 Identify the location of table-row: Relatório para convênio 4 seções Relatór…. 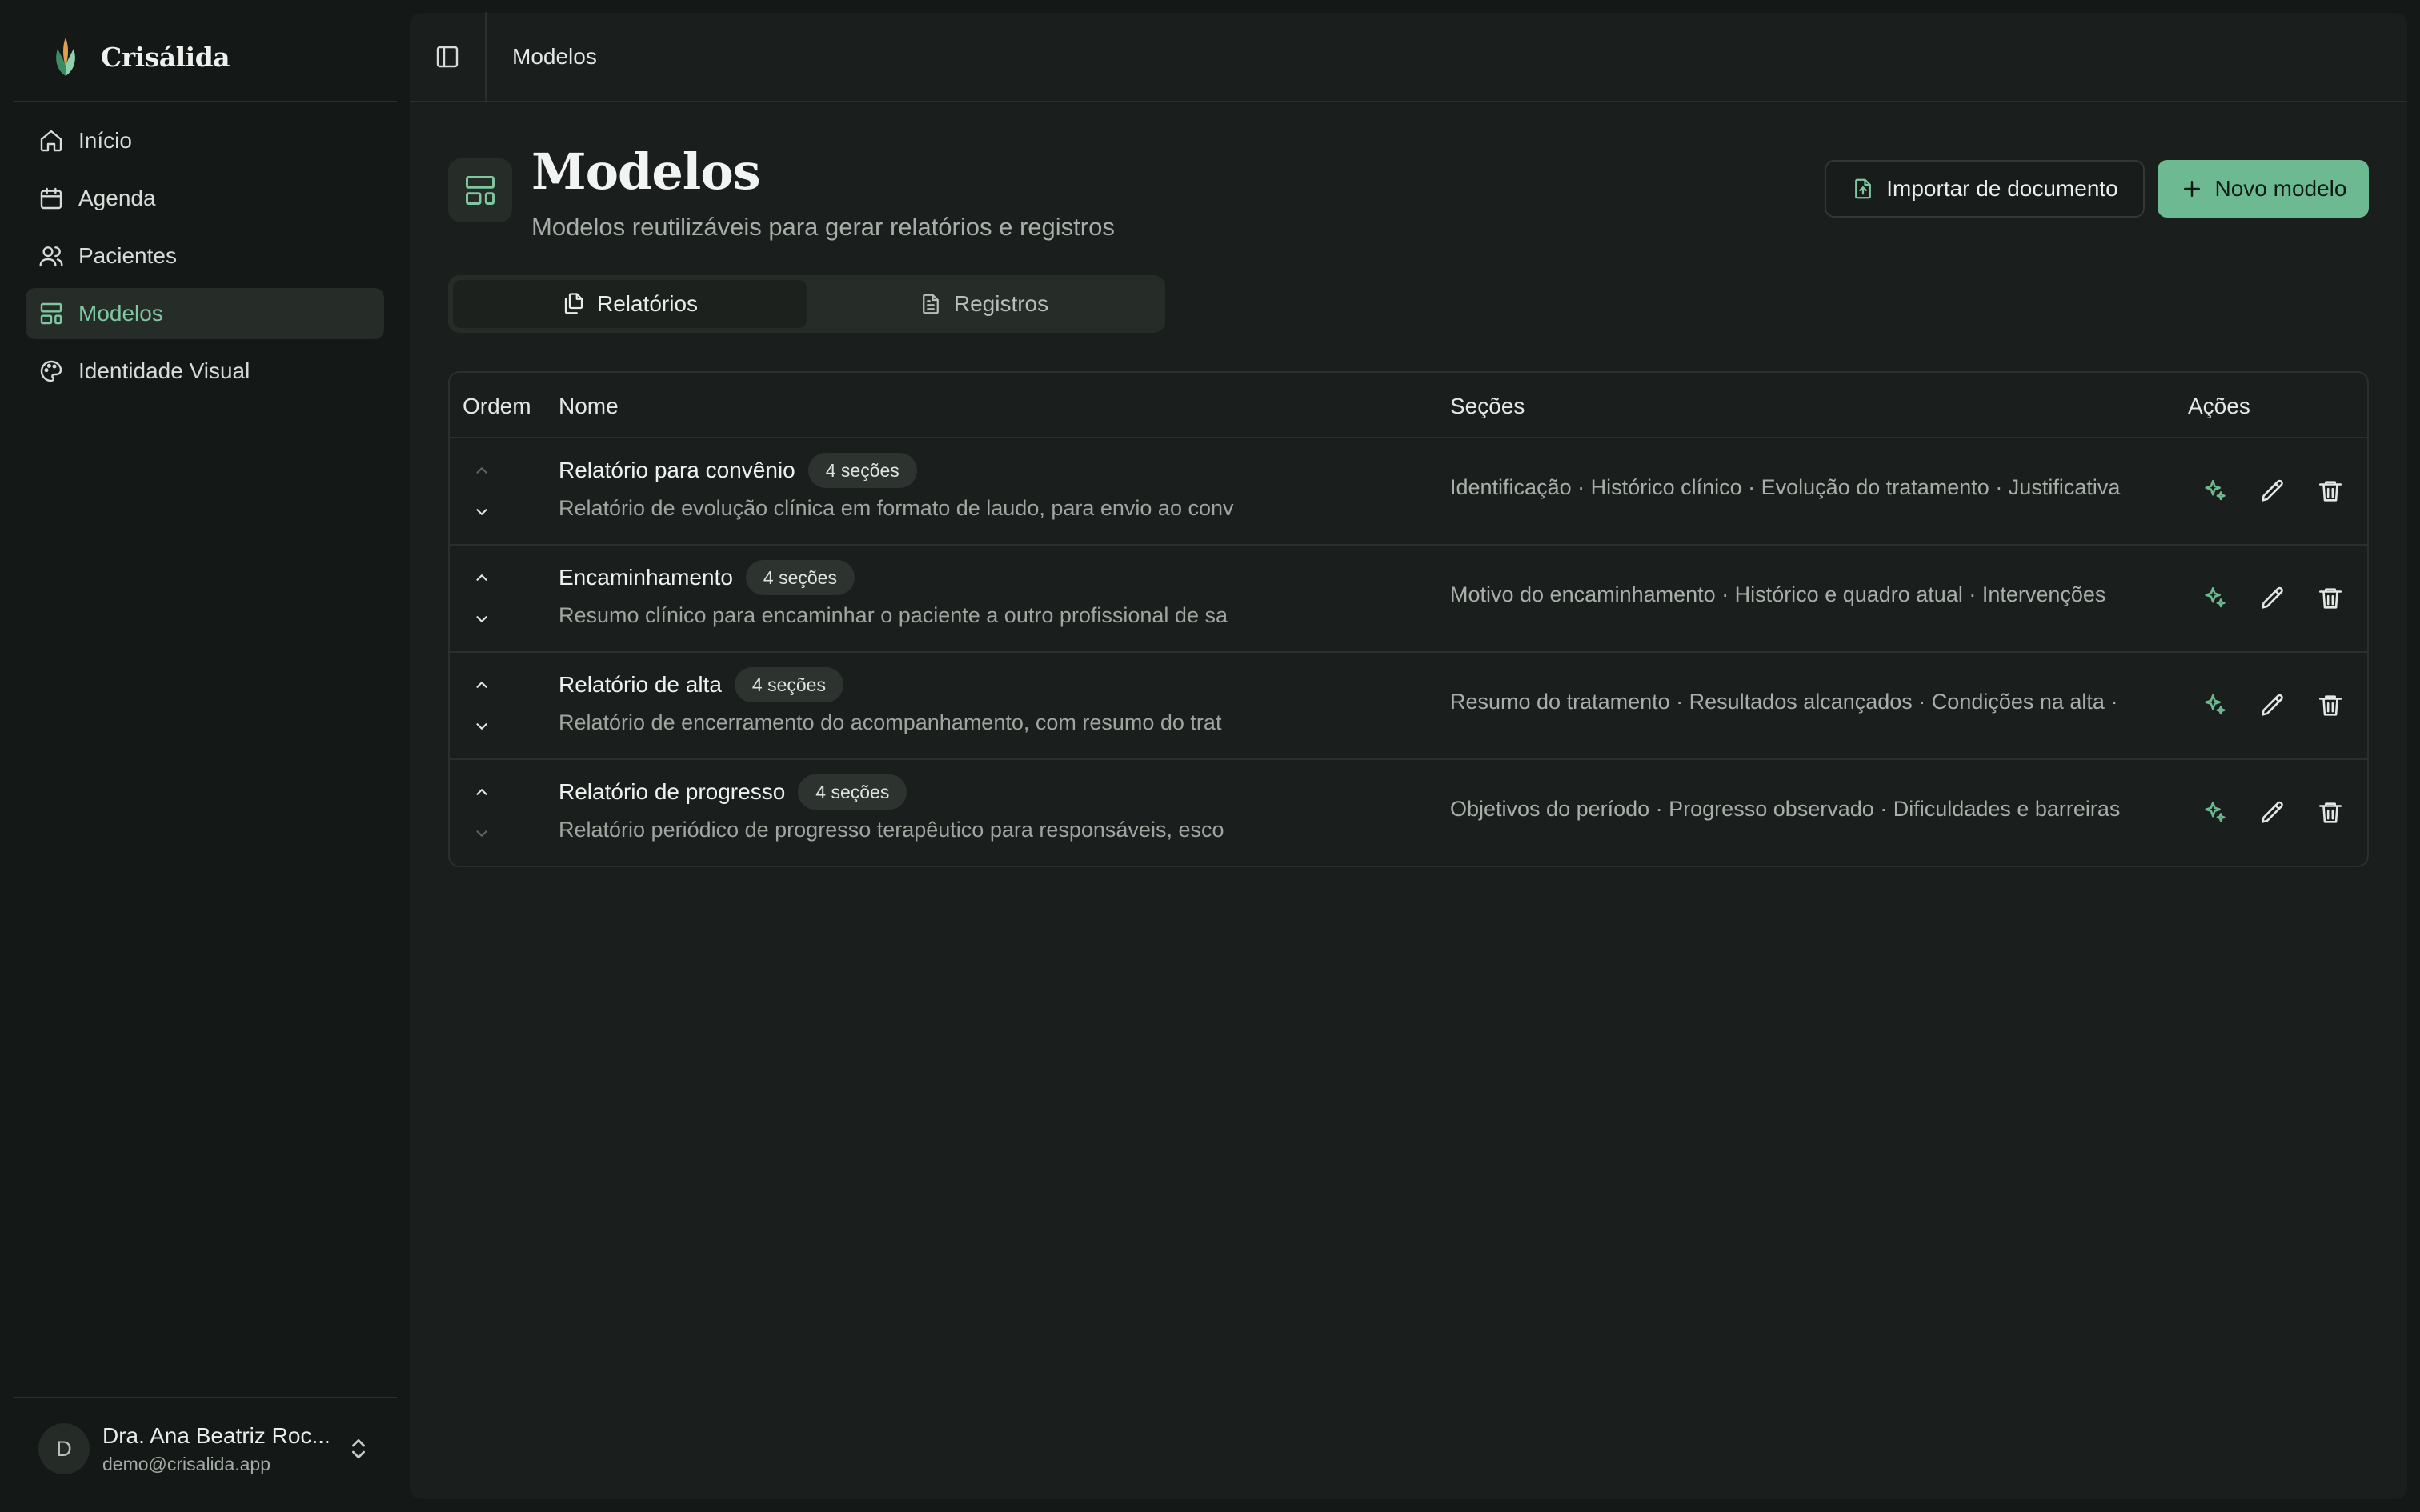
(1408, 492).